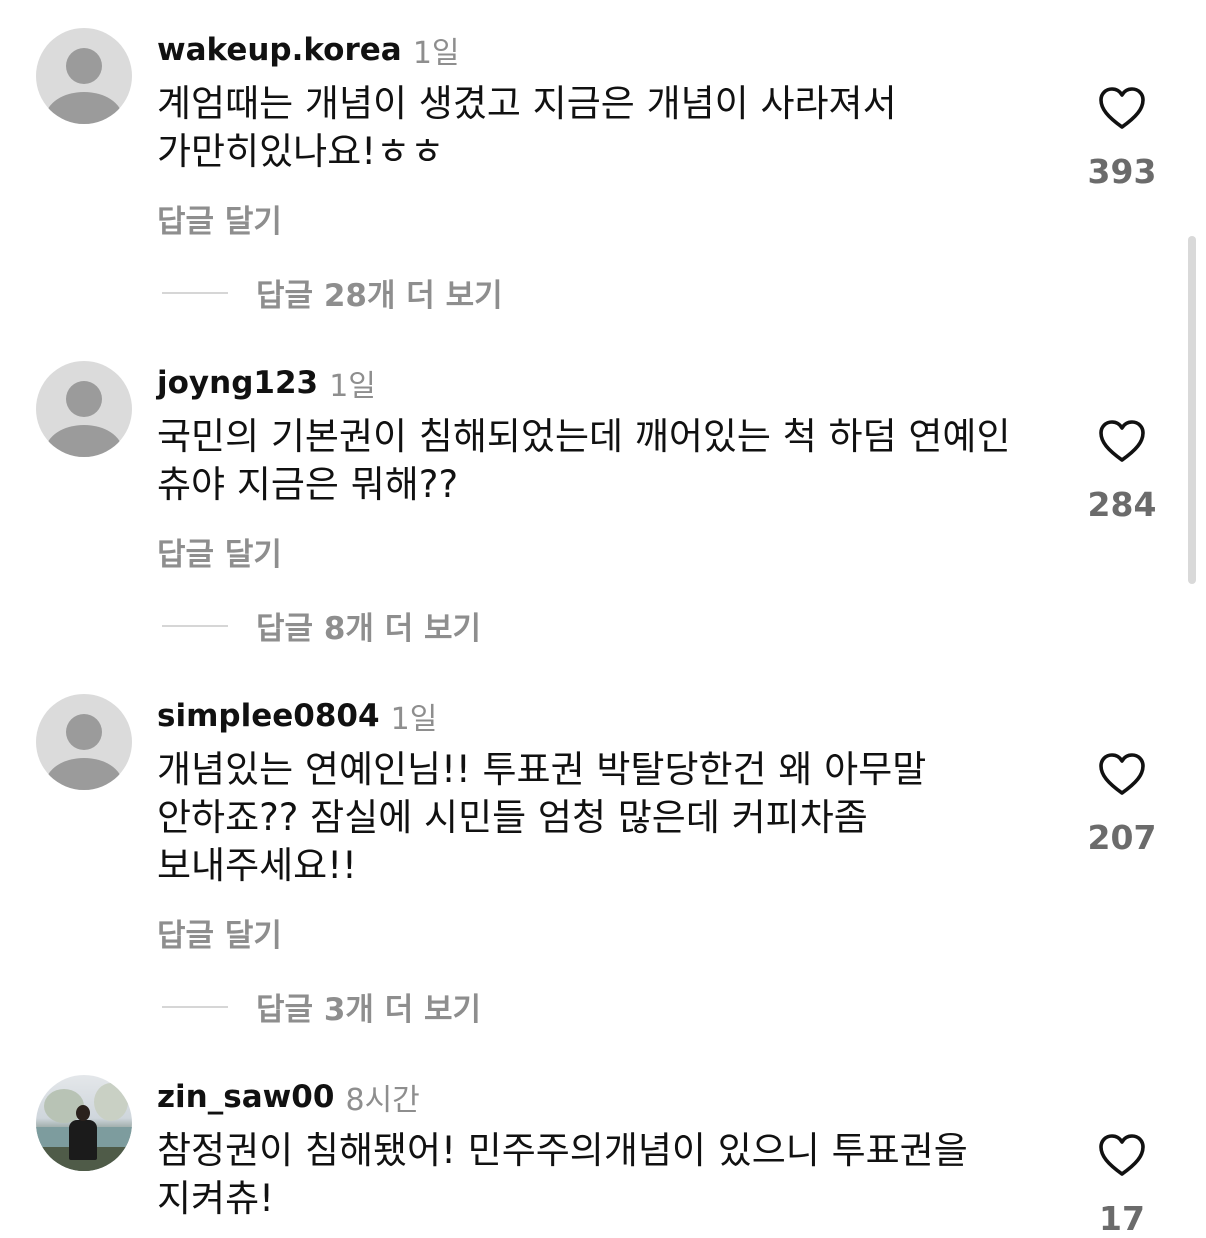 This screenshot has width=1206, height=1238. I want to click on scrollbar, so click(1192, 410).